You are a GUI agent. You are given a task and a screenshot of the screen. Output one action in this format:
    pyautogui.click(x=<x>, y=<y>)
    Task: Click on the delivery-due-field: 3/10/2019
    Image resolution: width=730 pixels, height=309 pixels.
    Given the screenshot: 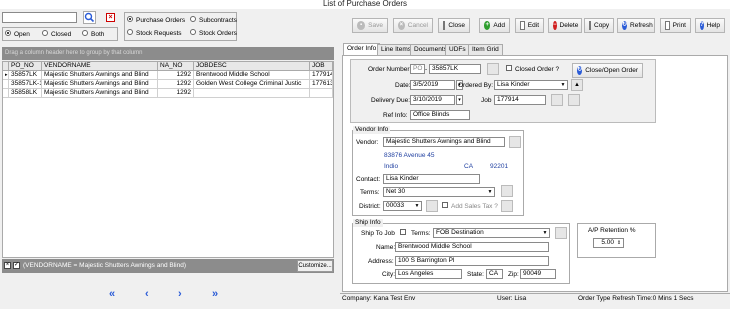 What is the action you would take?
    pyautogui.click(x=432, y=100)
    